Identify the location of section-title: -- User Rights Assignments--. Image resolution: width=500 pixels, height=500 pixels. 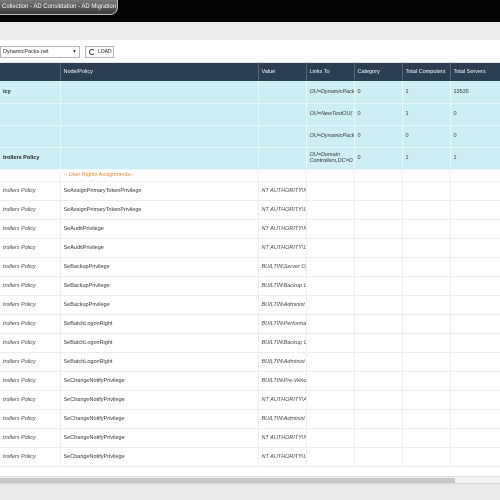
(159, 175).